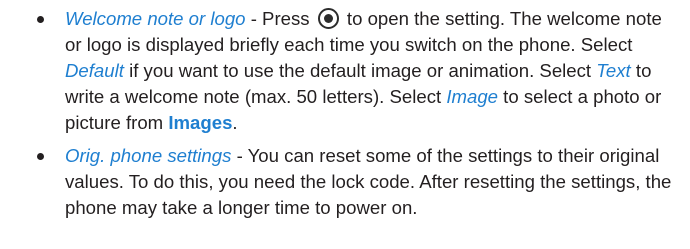 The width and height of the screenshot is (690, 249). Describe the element at coordinates (280, 18) in the screenshot. I see `text-segment: - Press` at that location.